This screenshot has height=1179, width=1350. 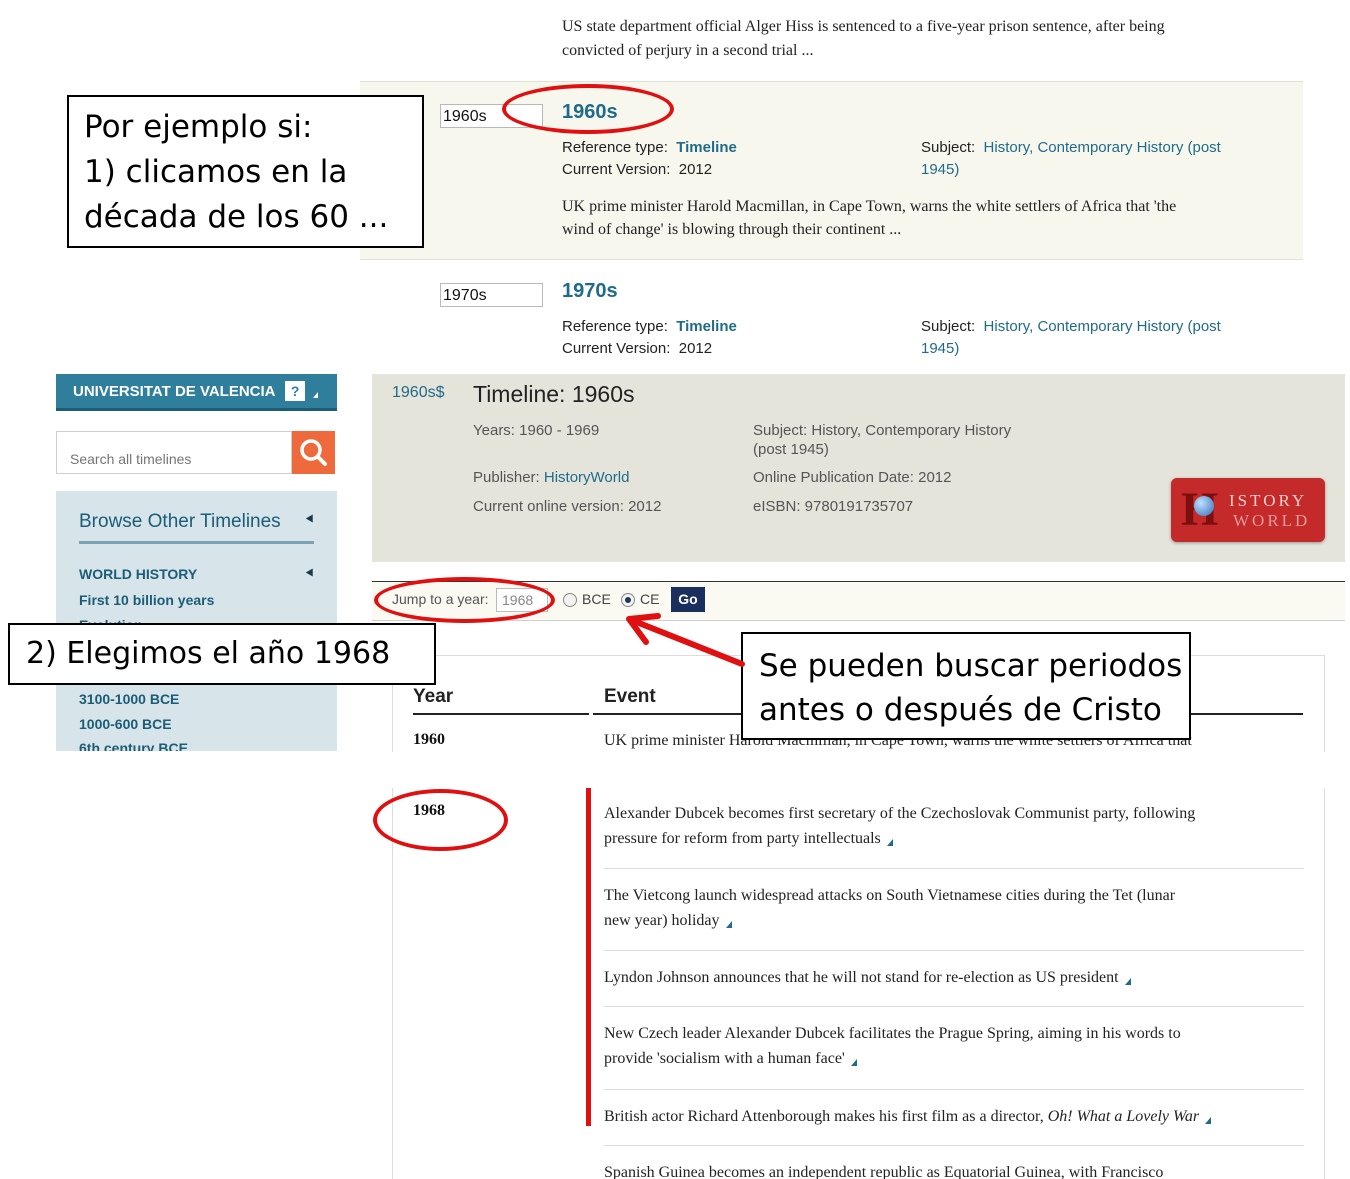 I want to click on timeline-search-input, so click(x=174, y=452).